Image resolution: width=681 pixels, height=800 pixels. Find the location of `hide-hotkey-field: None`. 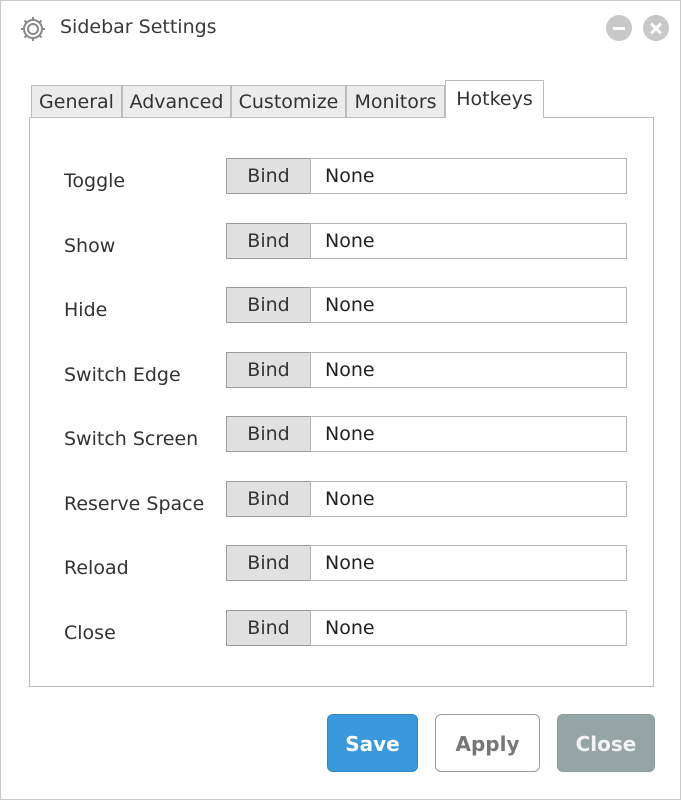

hide-hotkey-field: None is located at coordinates (468, 305).